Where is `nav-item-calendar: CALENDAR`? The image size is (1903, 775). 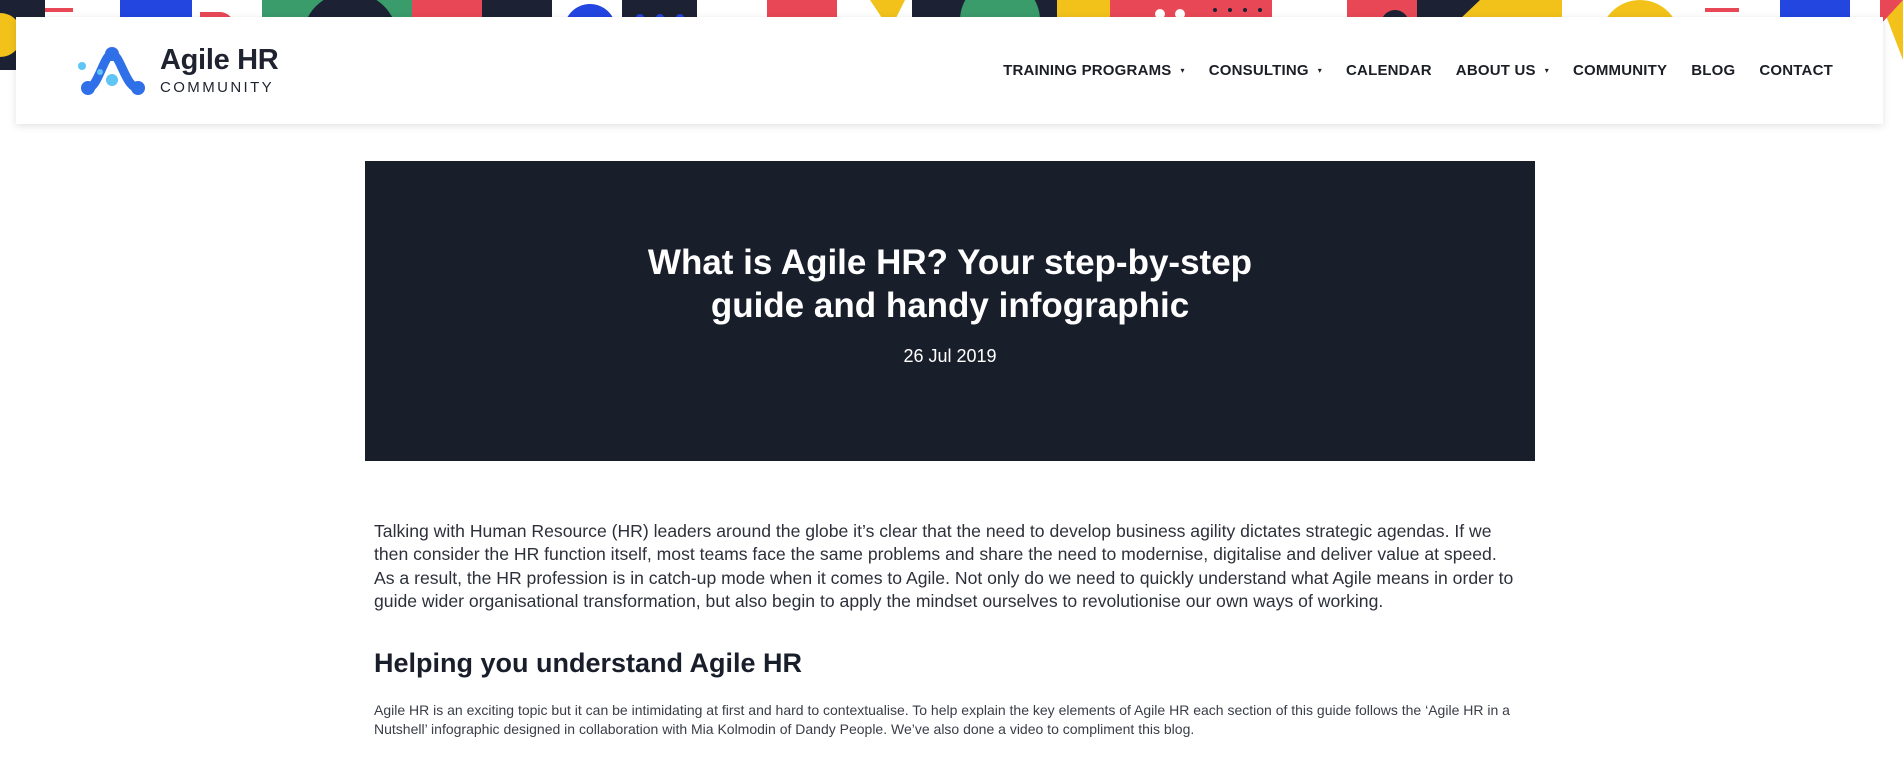 nav-item-calendar: CALENDAR is located at coordinates (1389, 70).